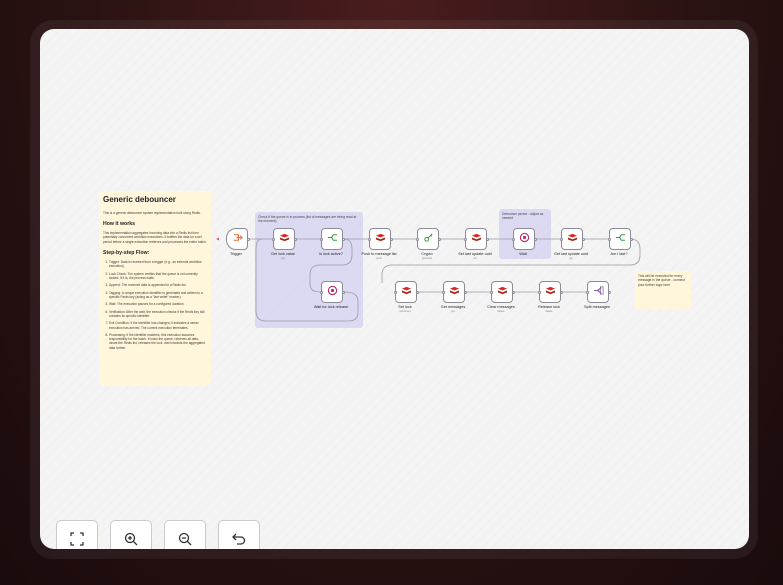 Image resolution: width=783 pixels, height=585 pixels. I want to click on node-subtitle: increment, so click(405, 311).